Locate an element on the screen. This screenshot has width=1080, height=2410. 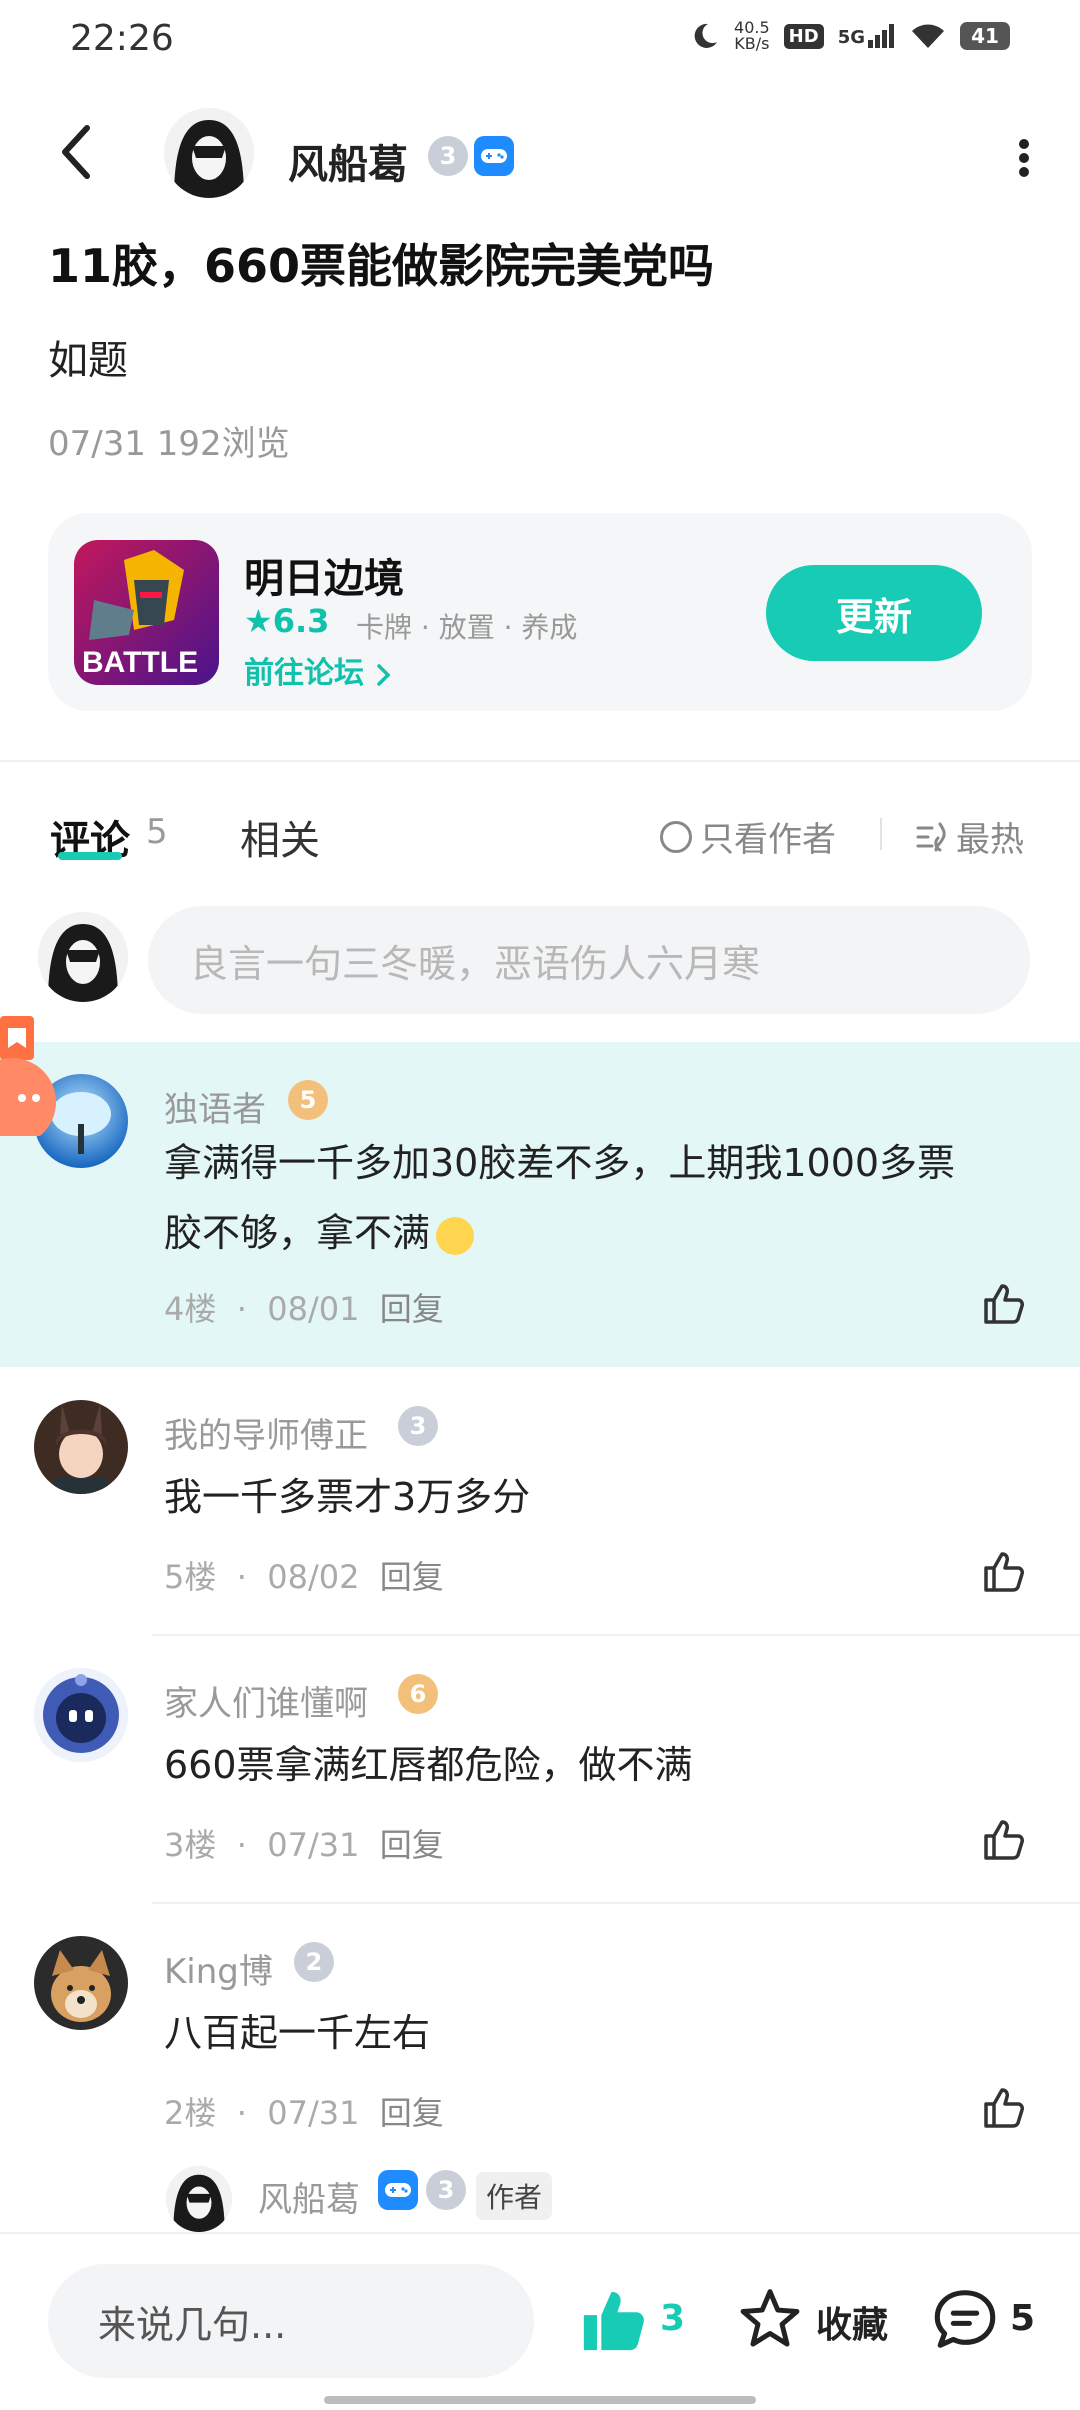
reply-author: 风船葛 is located at coordinates (309, 2196).